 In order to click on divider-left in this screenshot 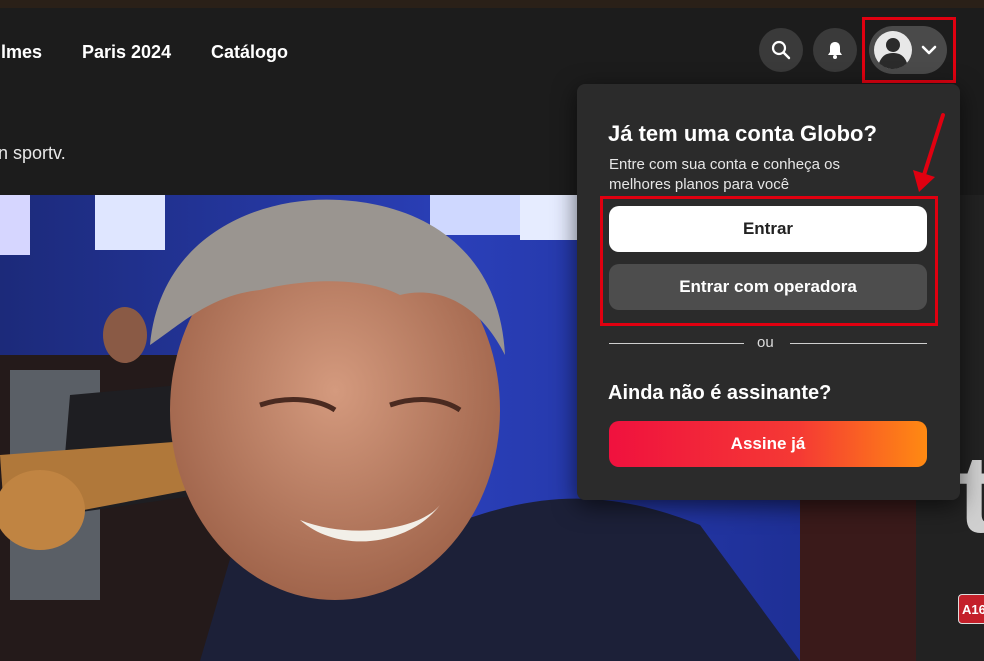, I will do `click(676, 343)`.